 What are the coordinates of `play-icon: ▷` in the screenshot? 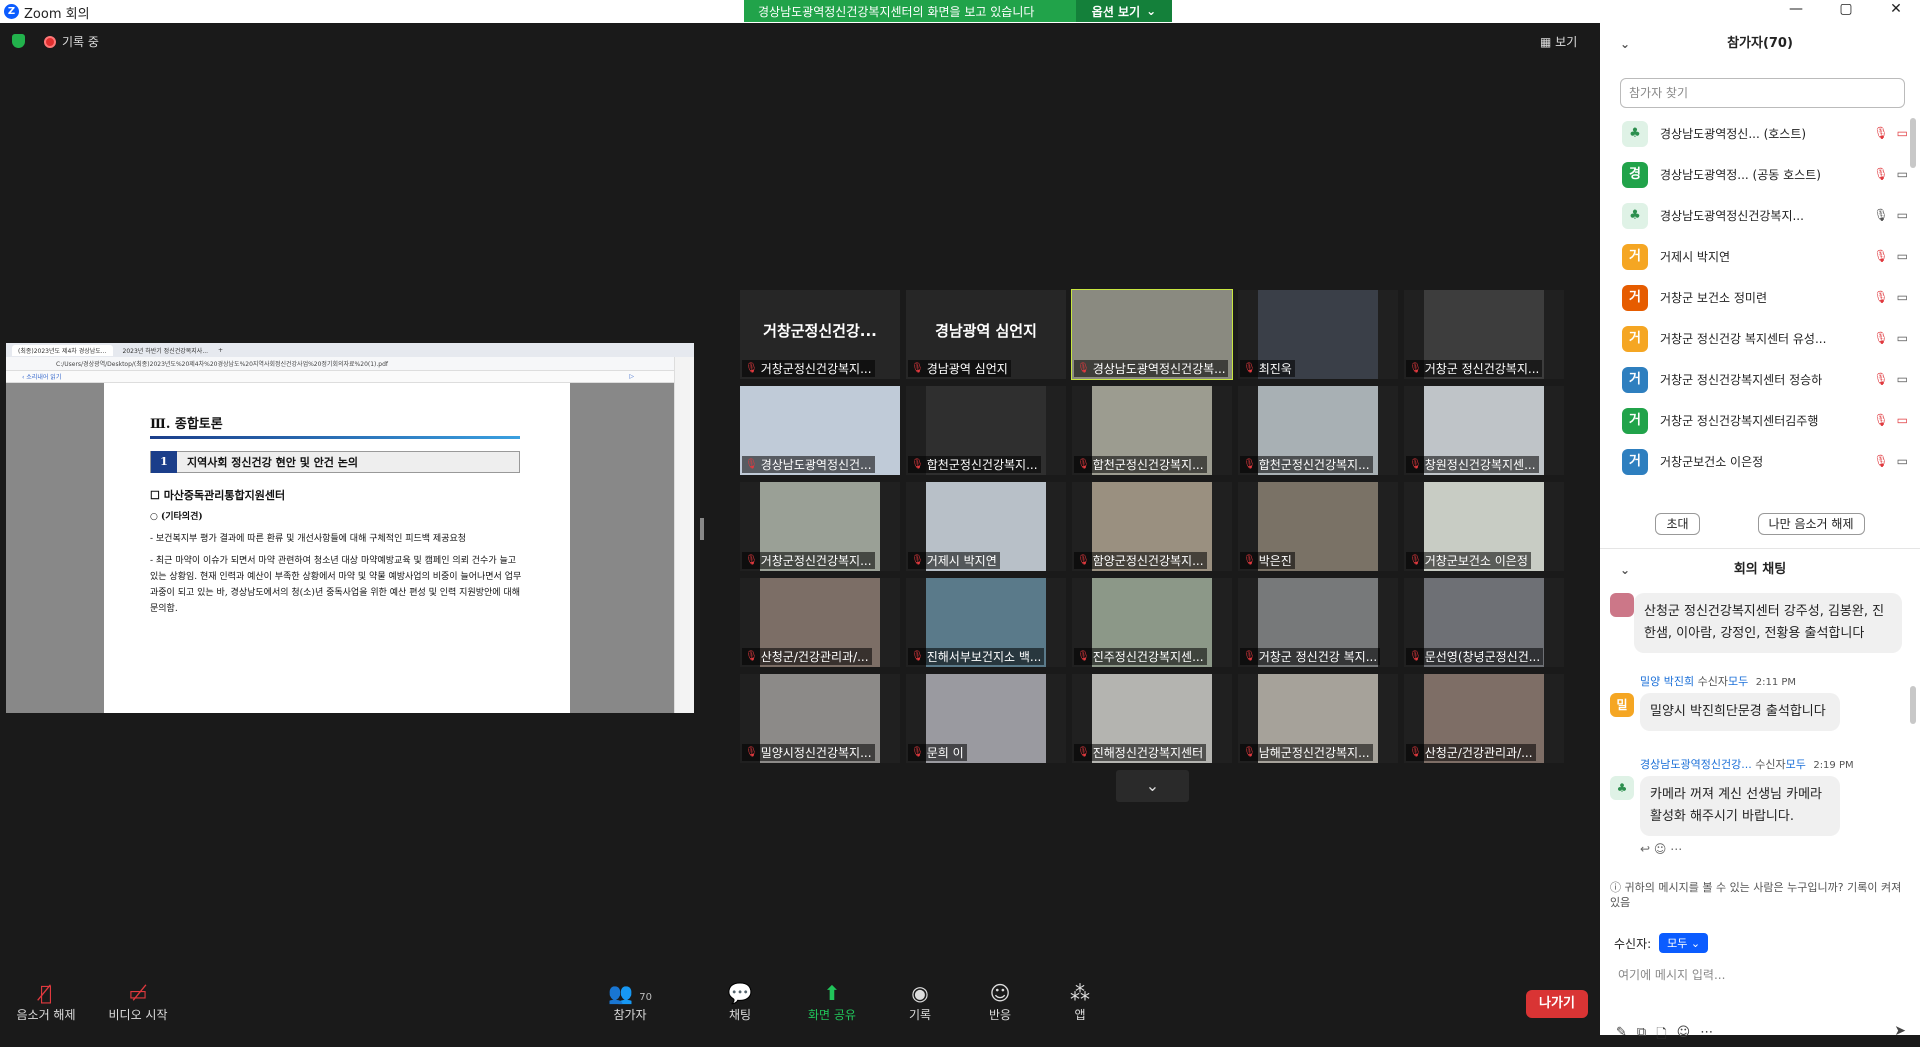 It's located at (631, 376).